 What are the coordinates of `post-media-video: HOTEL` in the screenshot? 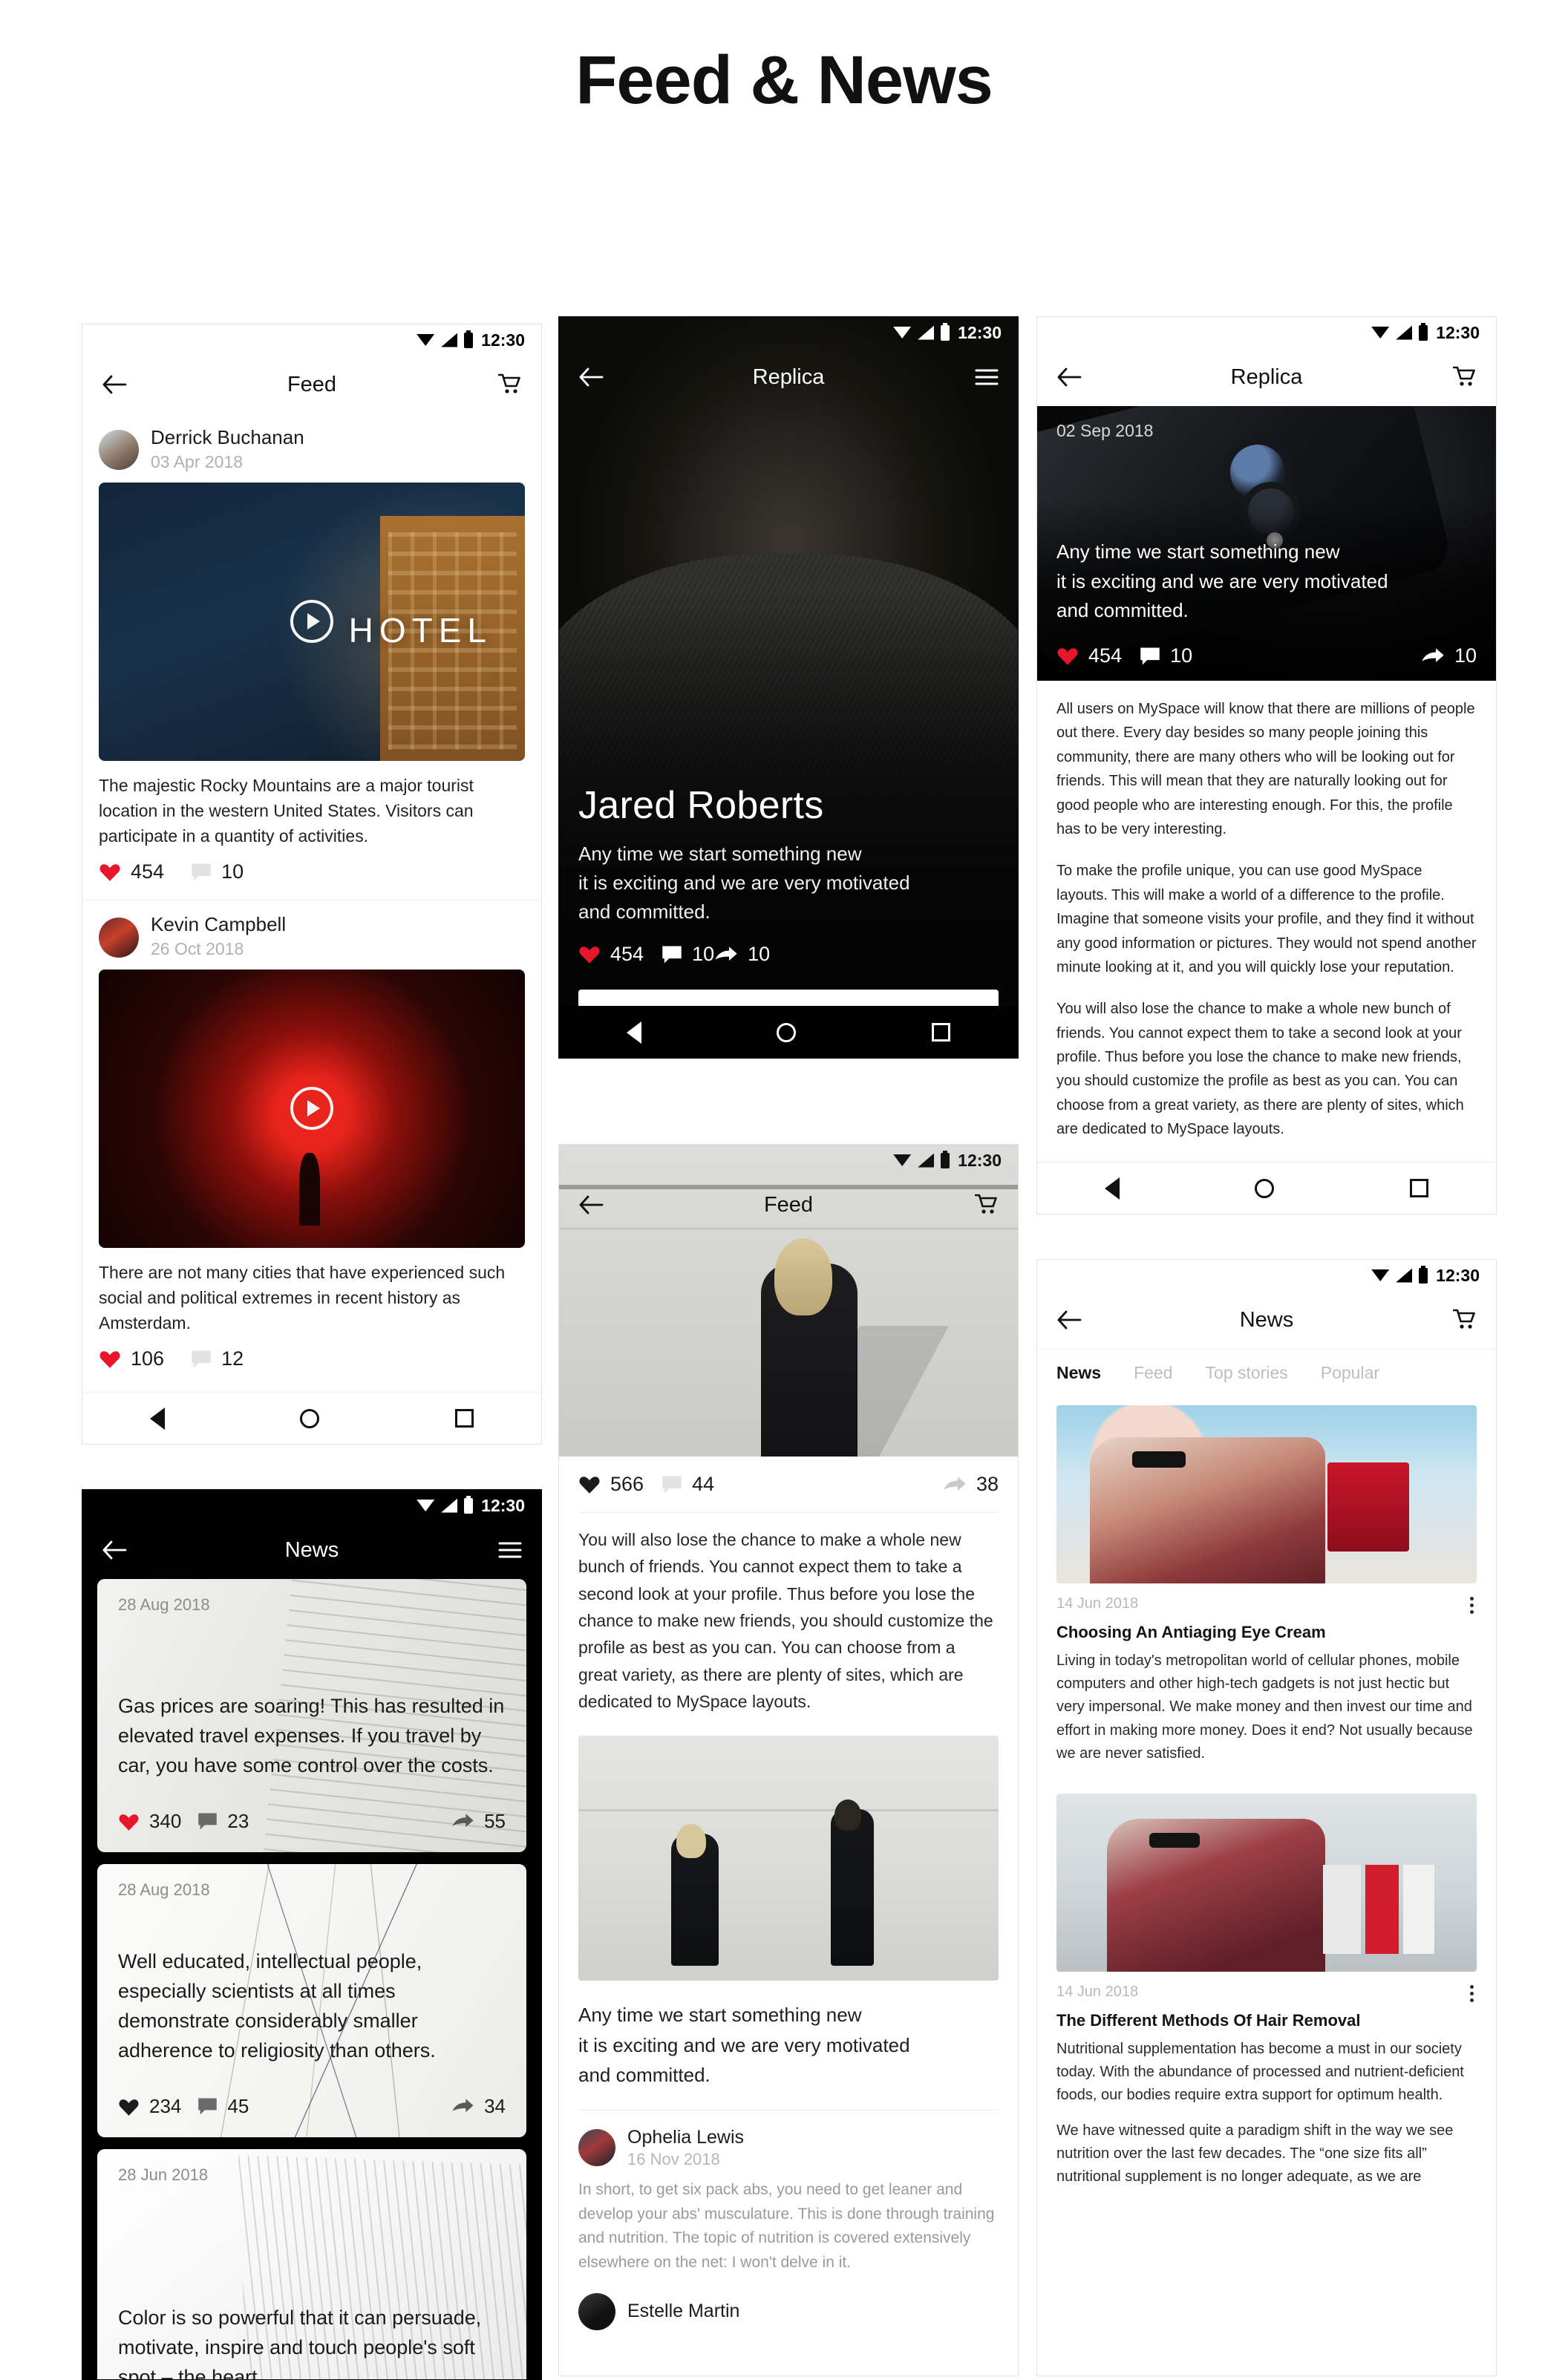 It's located at (312, 621).